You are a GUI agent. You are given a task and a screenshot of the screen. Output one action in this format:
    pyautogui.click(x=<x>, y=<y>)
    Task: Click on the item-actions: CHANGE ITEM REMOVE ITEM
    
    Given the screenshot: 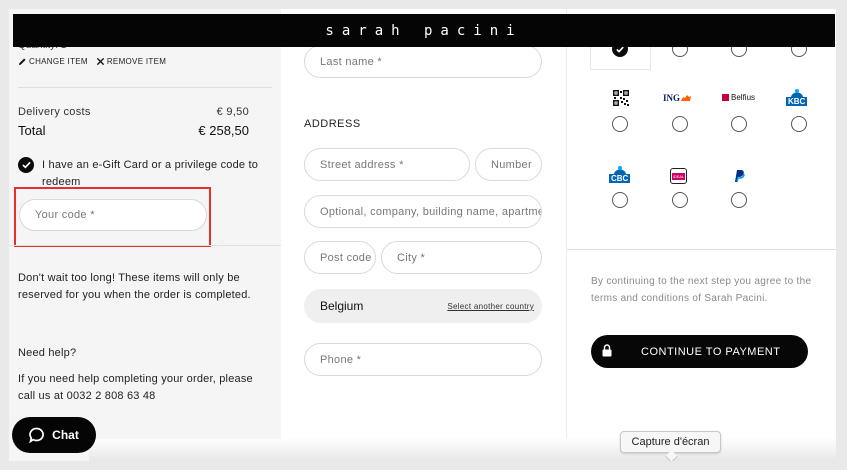 What is the action you would take?
    pyautogui.click(x=92, y=61)
    